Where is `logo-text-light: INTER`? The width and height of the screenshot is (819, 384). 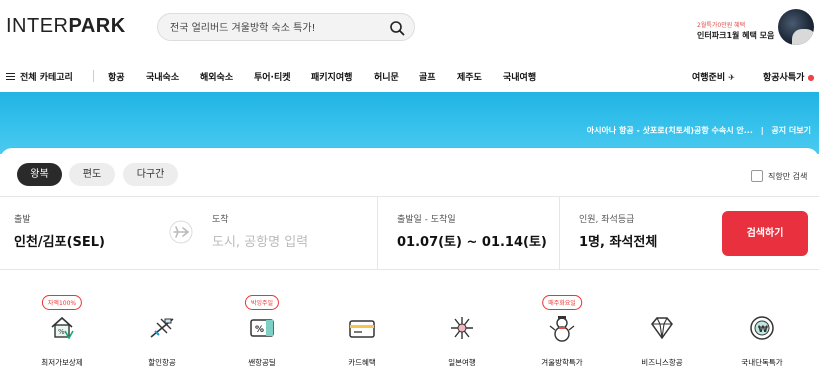
logo-text-light: INTER is located at coordinates (37, 26).